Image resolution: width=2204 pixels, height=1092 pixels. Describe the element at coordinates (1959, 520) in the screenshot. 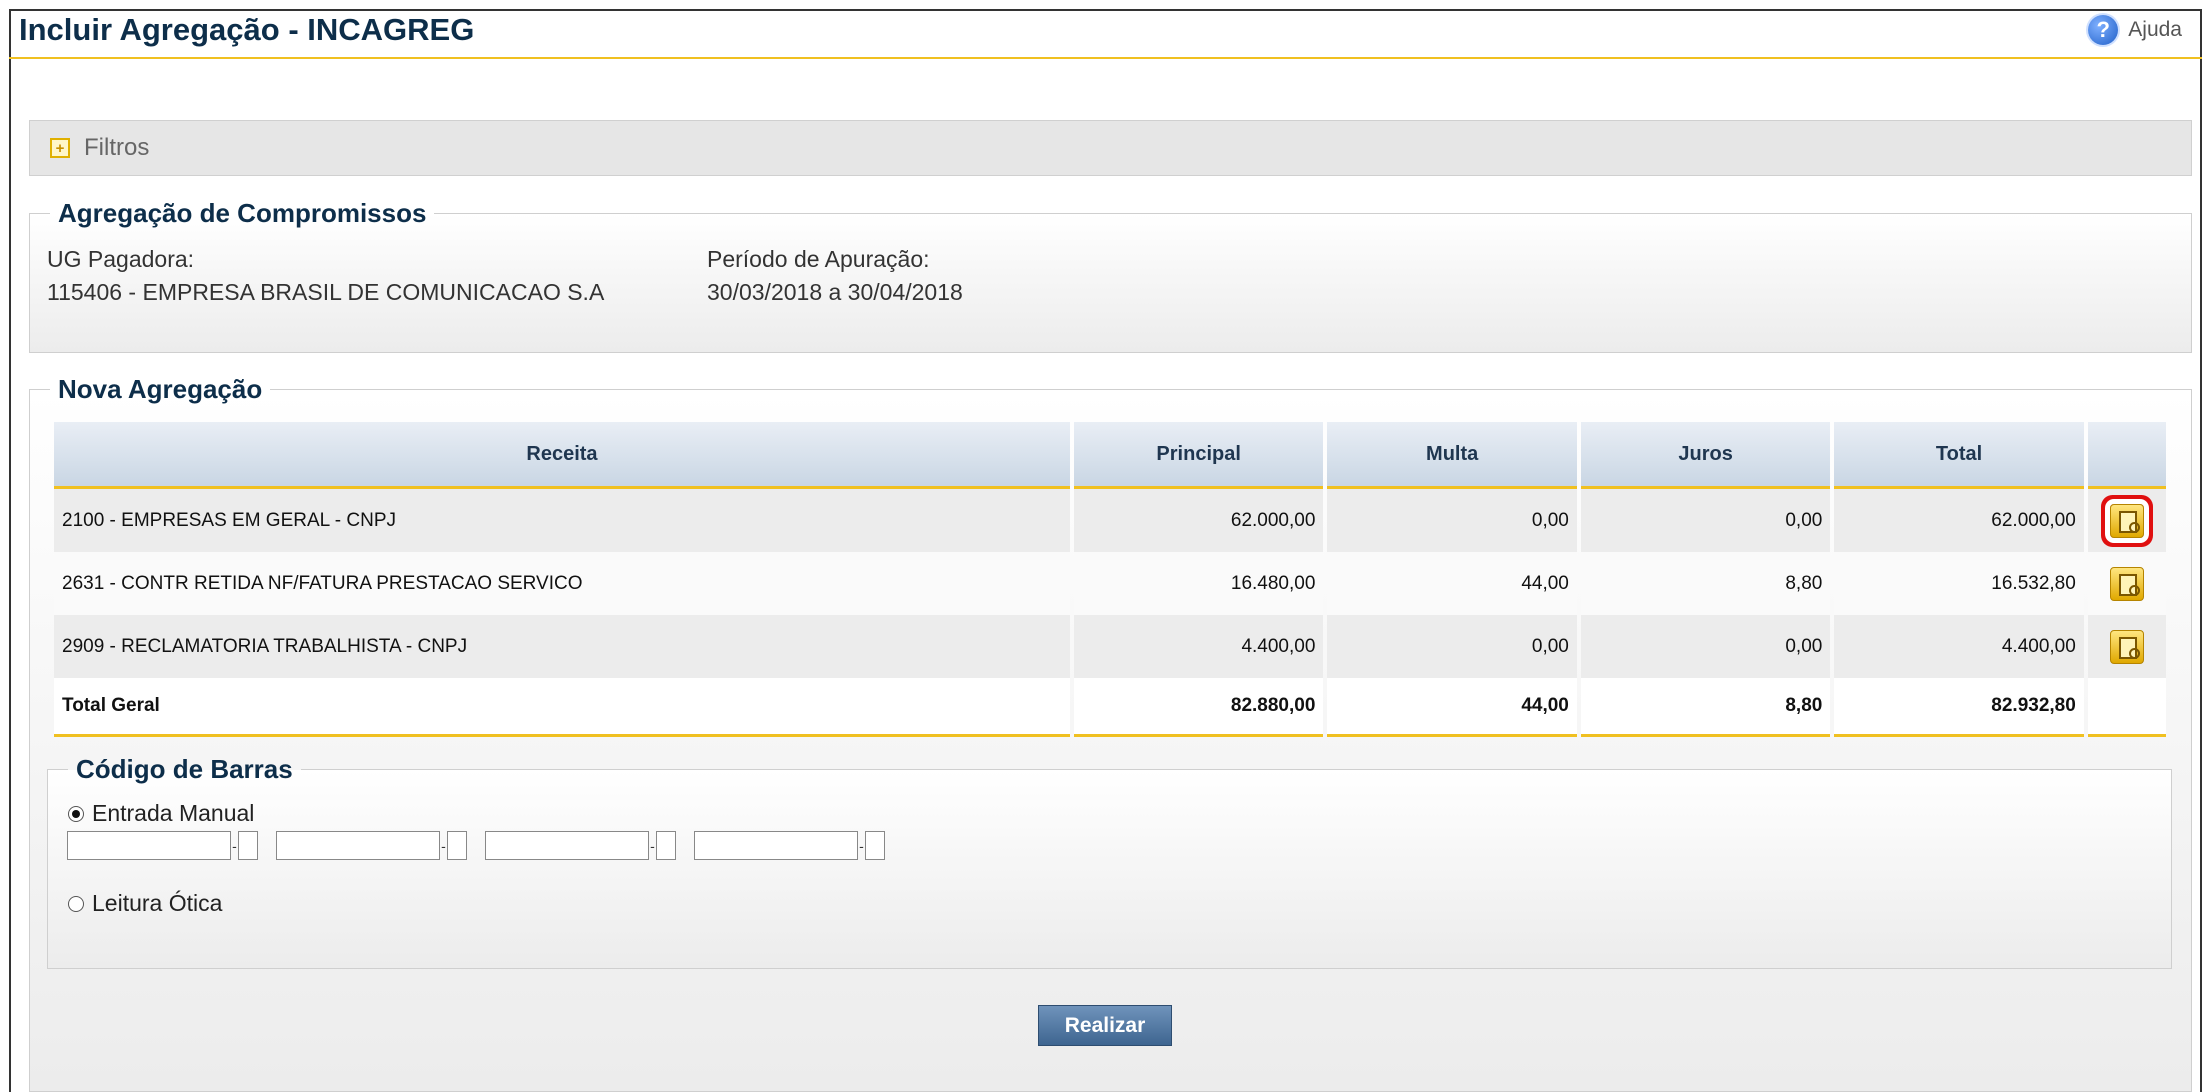

I see `cell-total: 62.000,00` at that location.